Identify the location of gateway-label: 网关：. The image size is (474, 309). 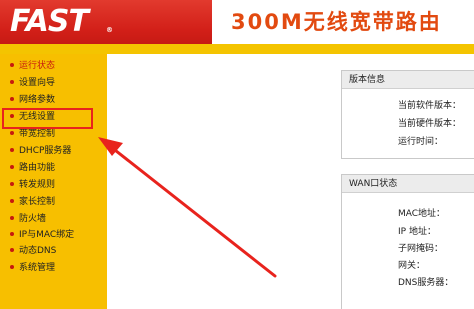
(412, 266).